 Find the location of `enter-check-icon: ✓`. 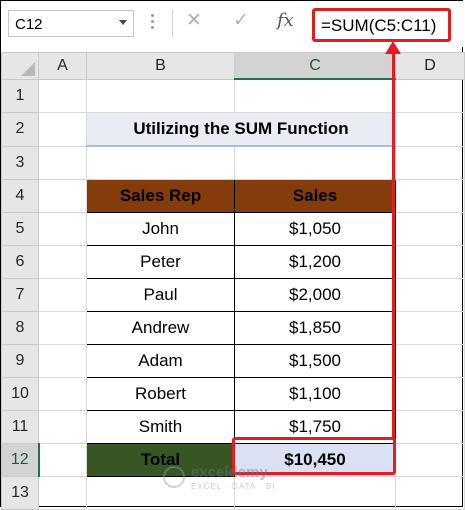

enter-check-icon: ✓ is located at coordinates (241, 20).